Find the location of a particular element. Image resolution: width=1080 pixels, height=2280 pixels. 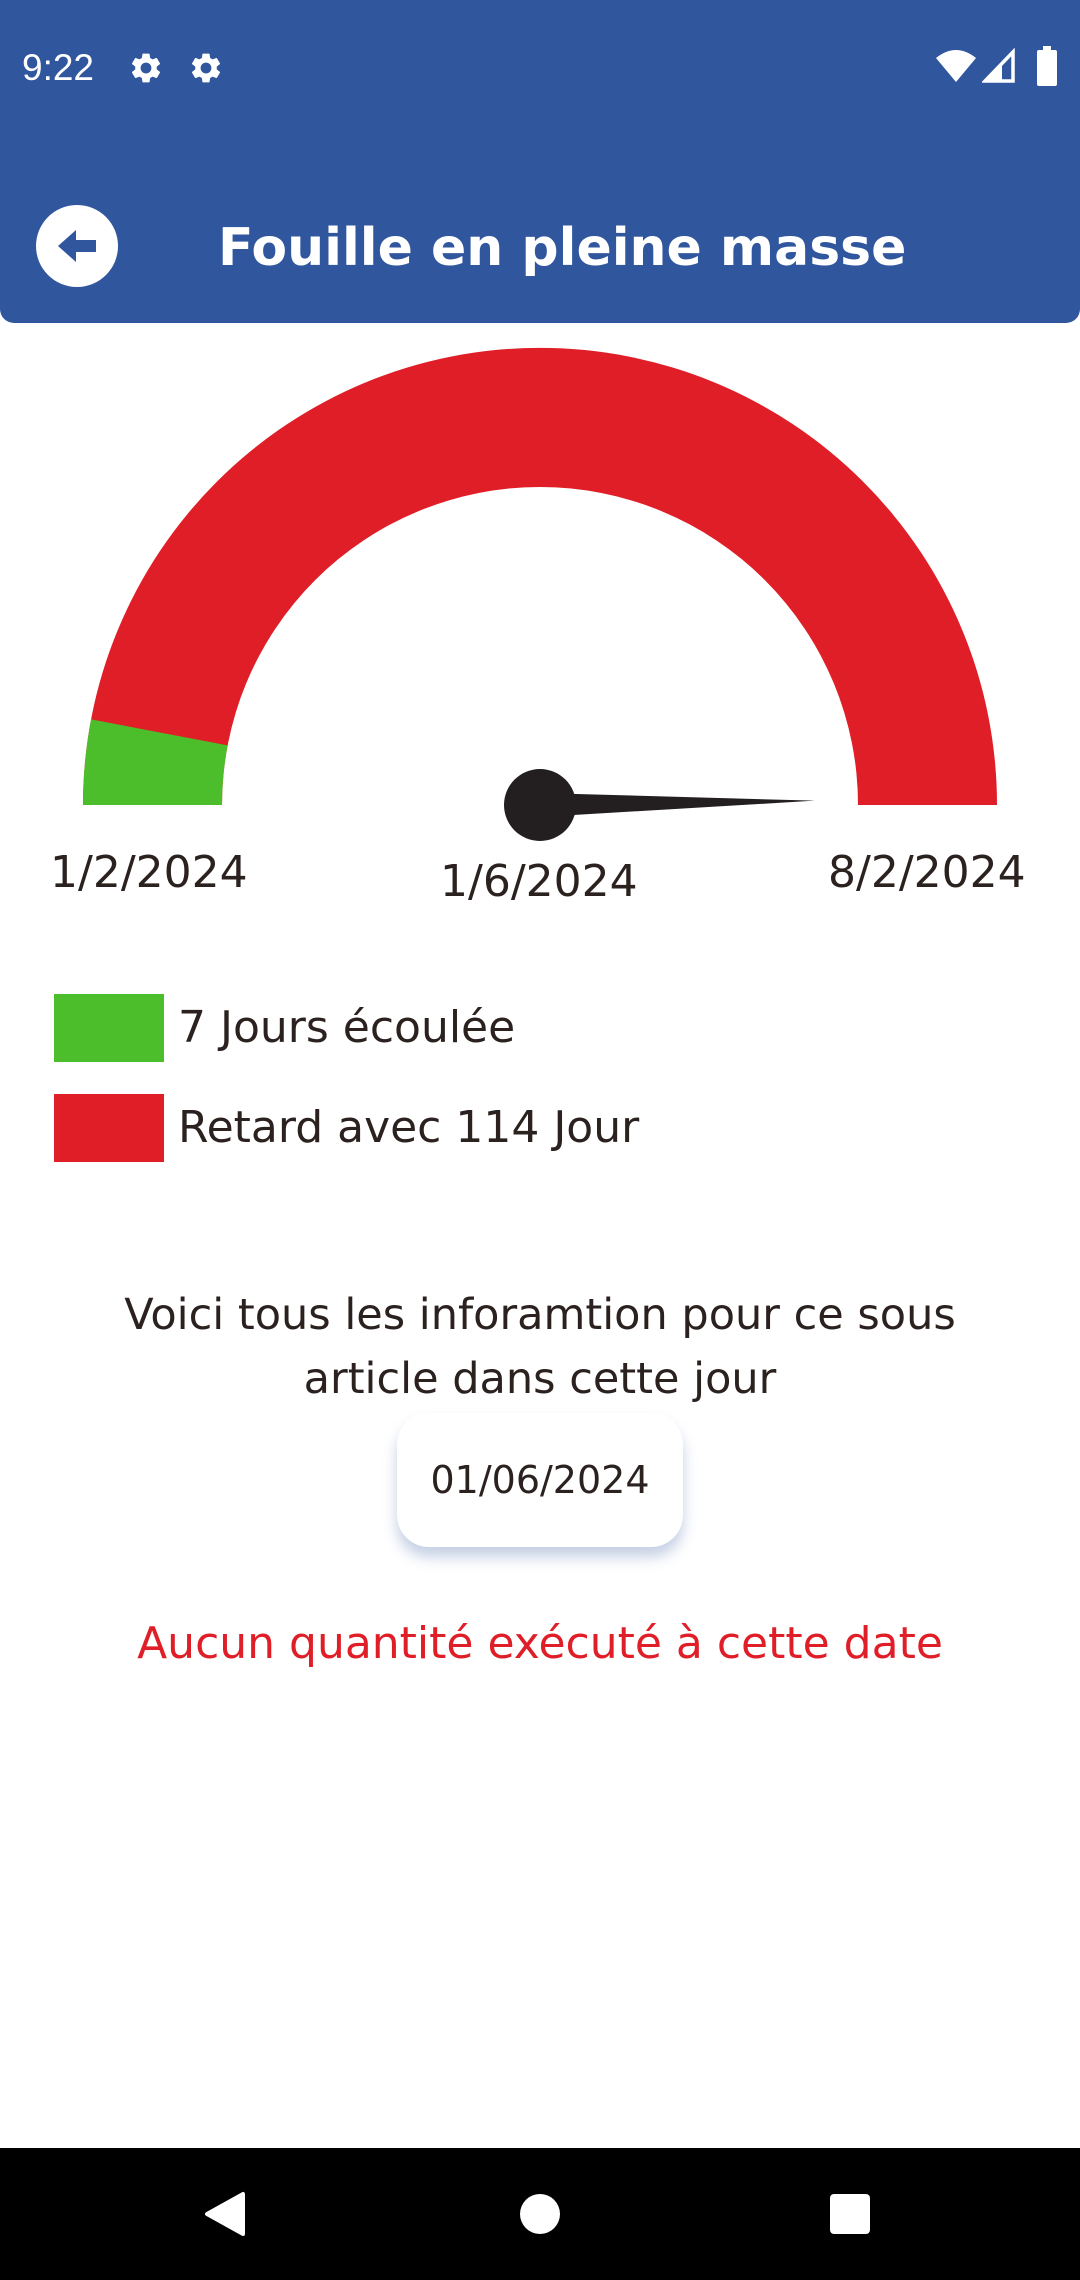

date-picker-button: 01/06/2024 is located at coordinates (540, 1480).